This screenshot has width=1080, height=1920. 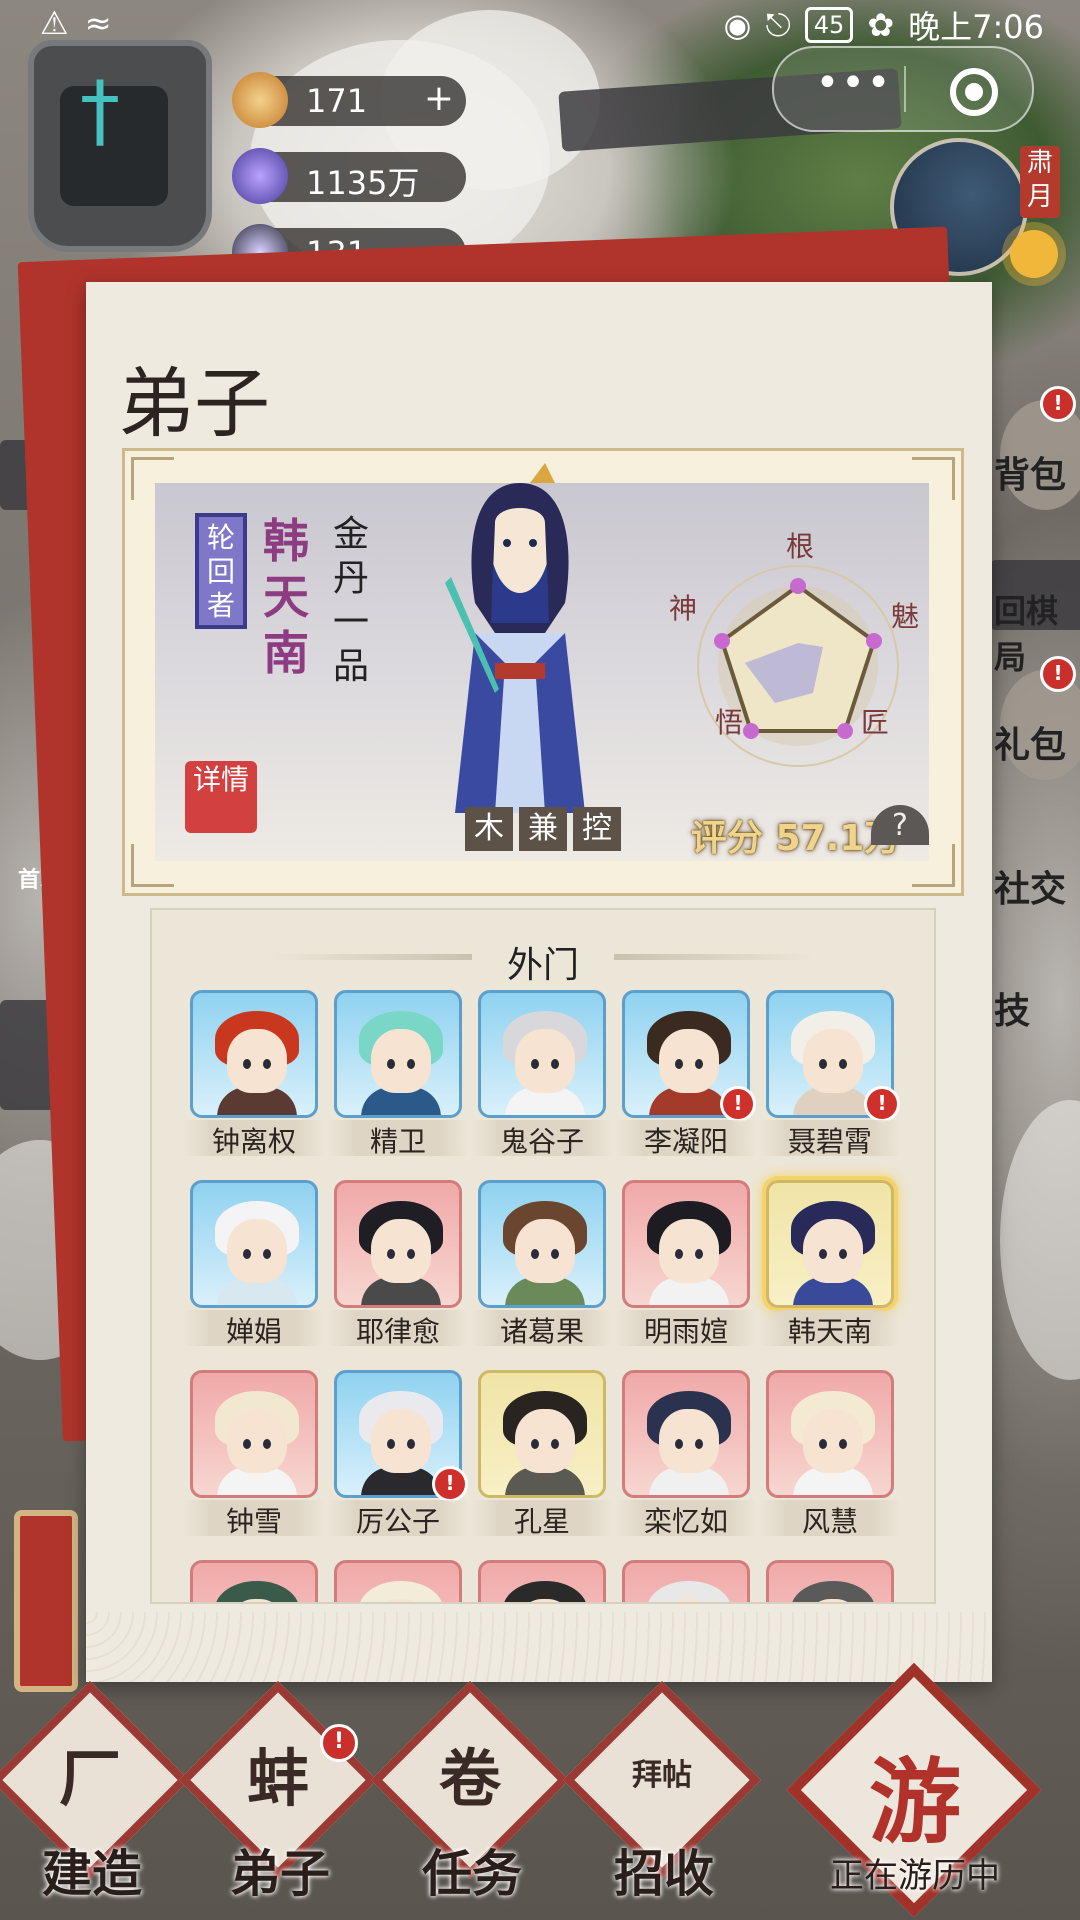 I want to click on disciple-card: 精卫, so click(x=398, y=1074).